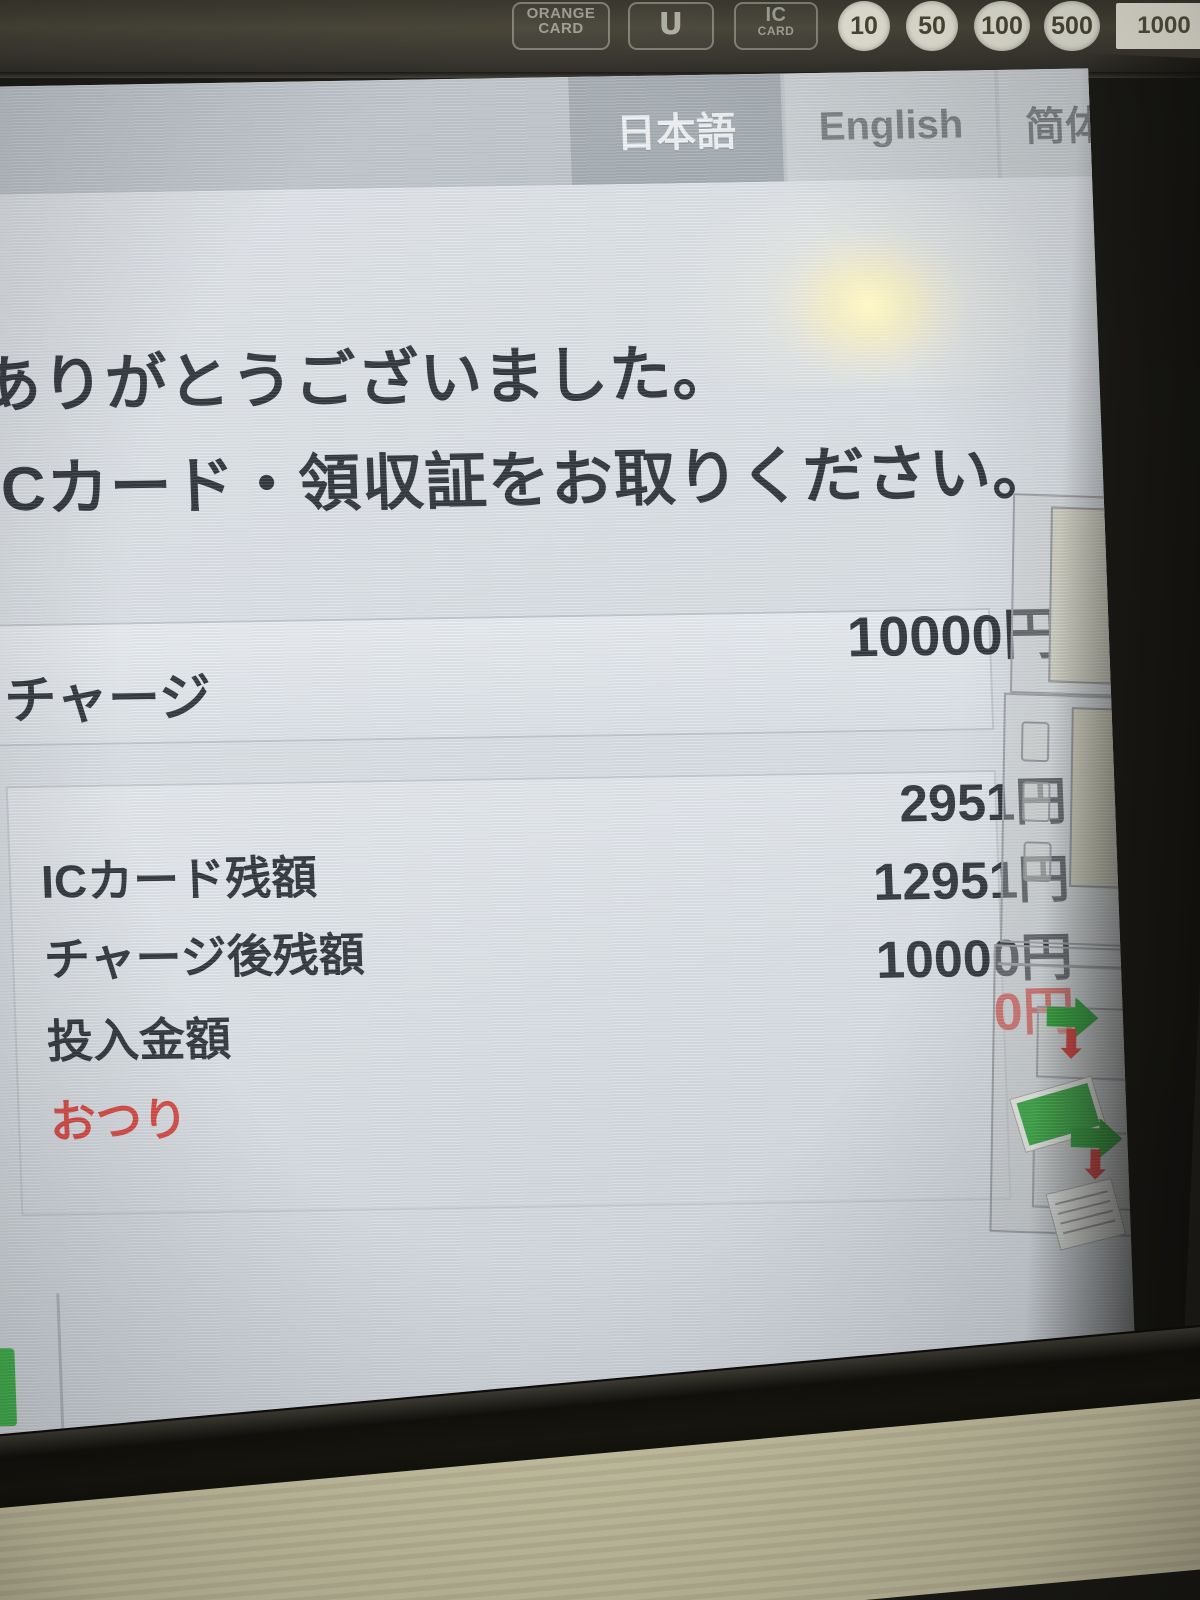 Image resolution: width=1200 pixels, height=1600 pixels. I want to click on ic-card-badge: IC CARD, so click(776, 26).